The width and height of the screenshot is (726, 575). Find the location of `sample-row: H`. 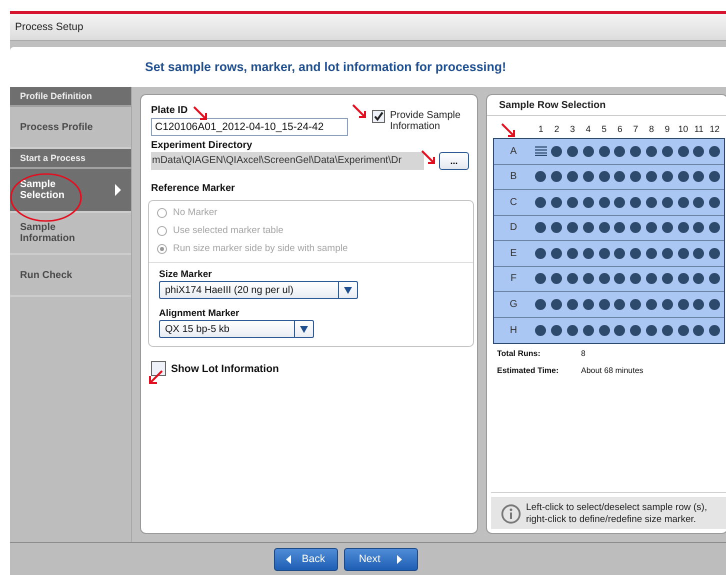

sample-row: H is located at coordinates (609, 330).